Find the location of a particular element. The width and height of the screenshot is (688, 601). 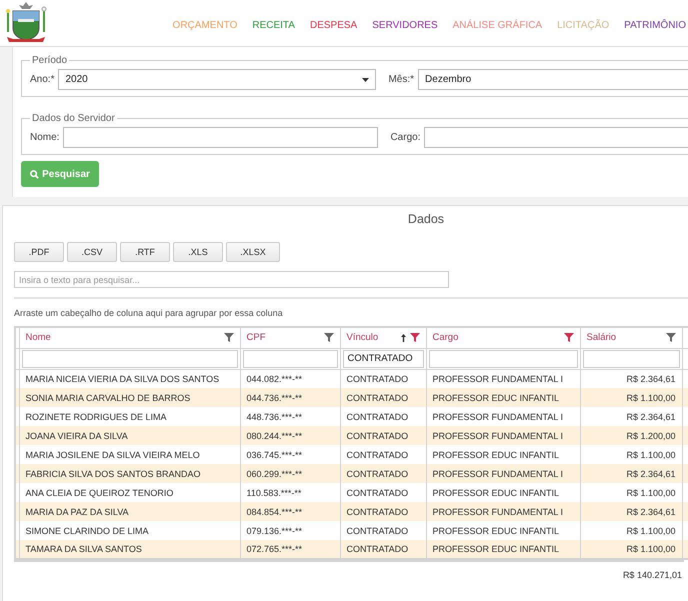

export-button: .RTF is located at coordinates (145, 252).